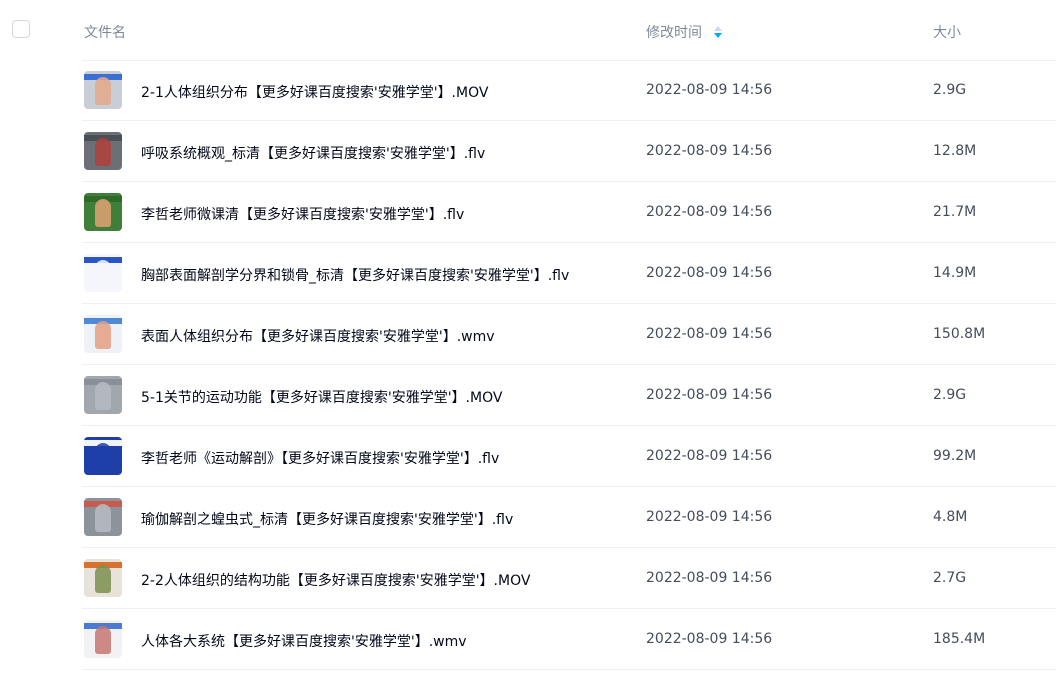 The height and width of the screenshot is (679, 1056). Describe the element at coordinates (955, 151) in the screenshot. I see `file-size: 12.8M` at that location.